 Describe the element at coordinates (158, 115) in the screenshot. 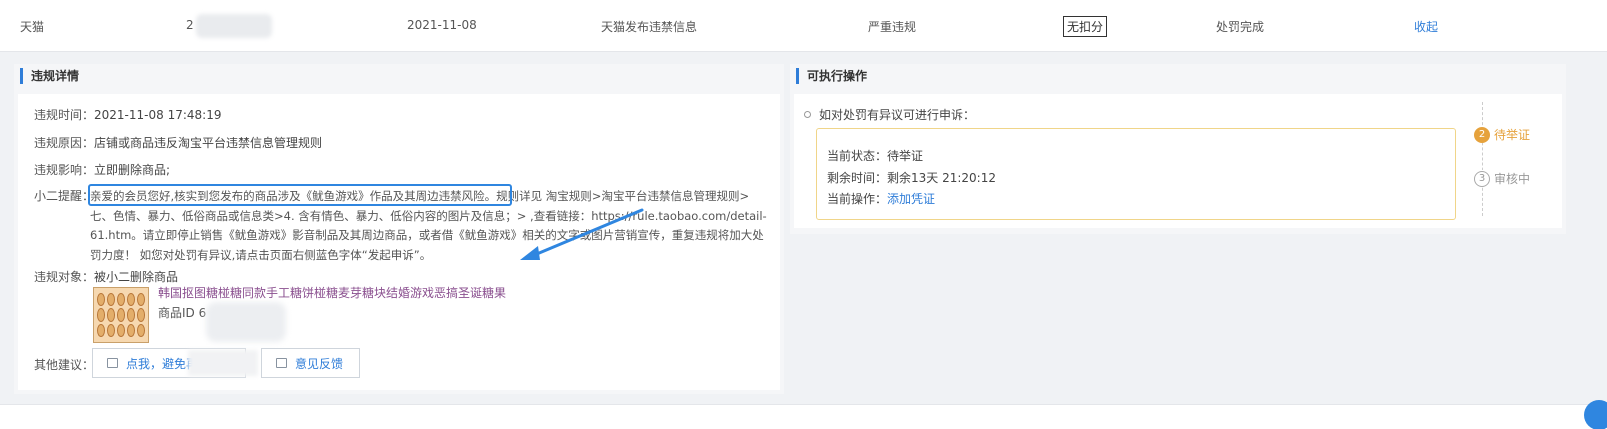

I see `violation-time-value: 2021-11-08 17:48:19` at that location.